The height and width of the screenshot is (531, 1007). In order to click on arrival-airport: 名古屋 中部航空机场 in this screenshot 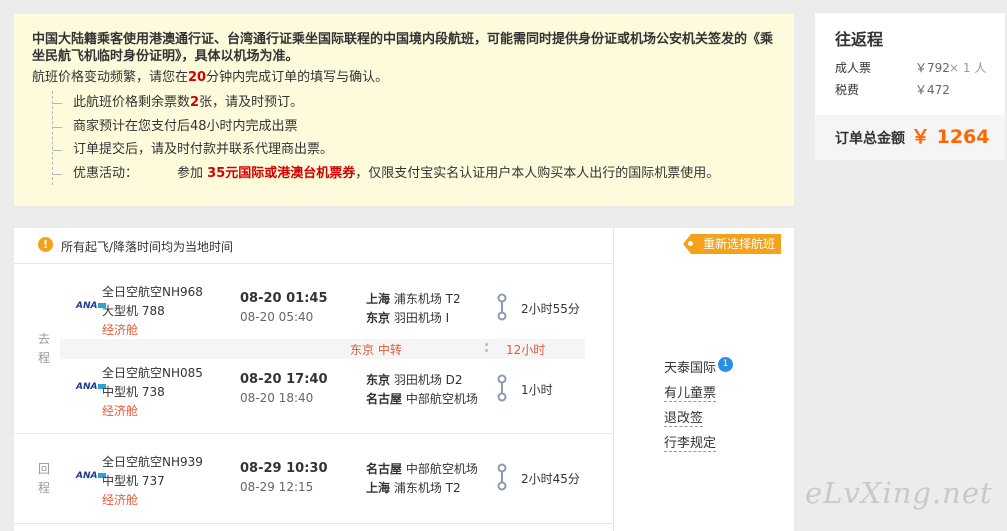, I will do `click(422, 398)`.